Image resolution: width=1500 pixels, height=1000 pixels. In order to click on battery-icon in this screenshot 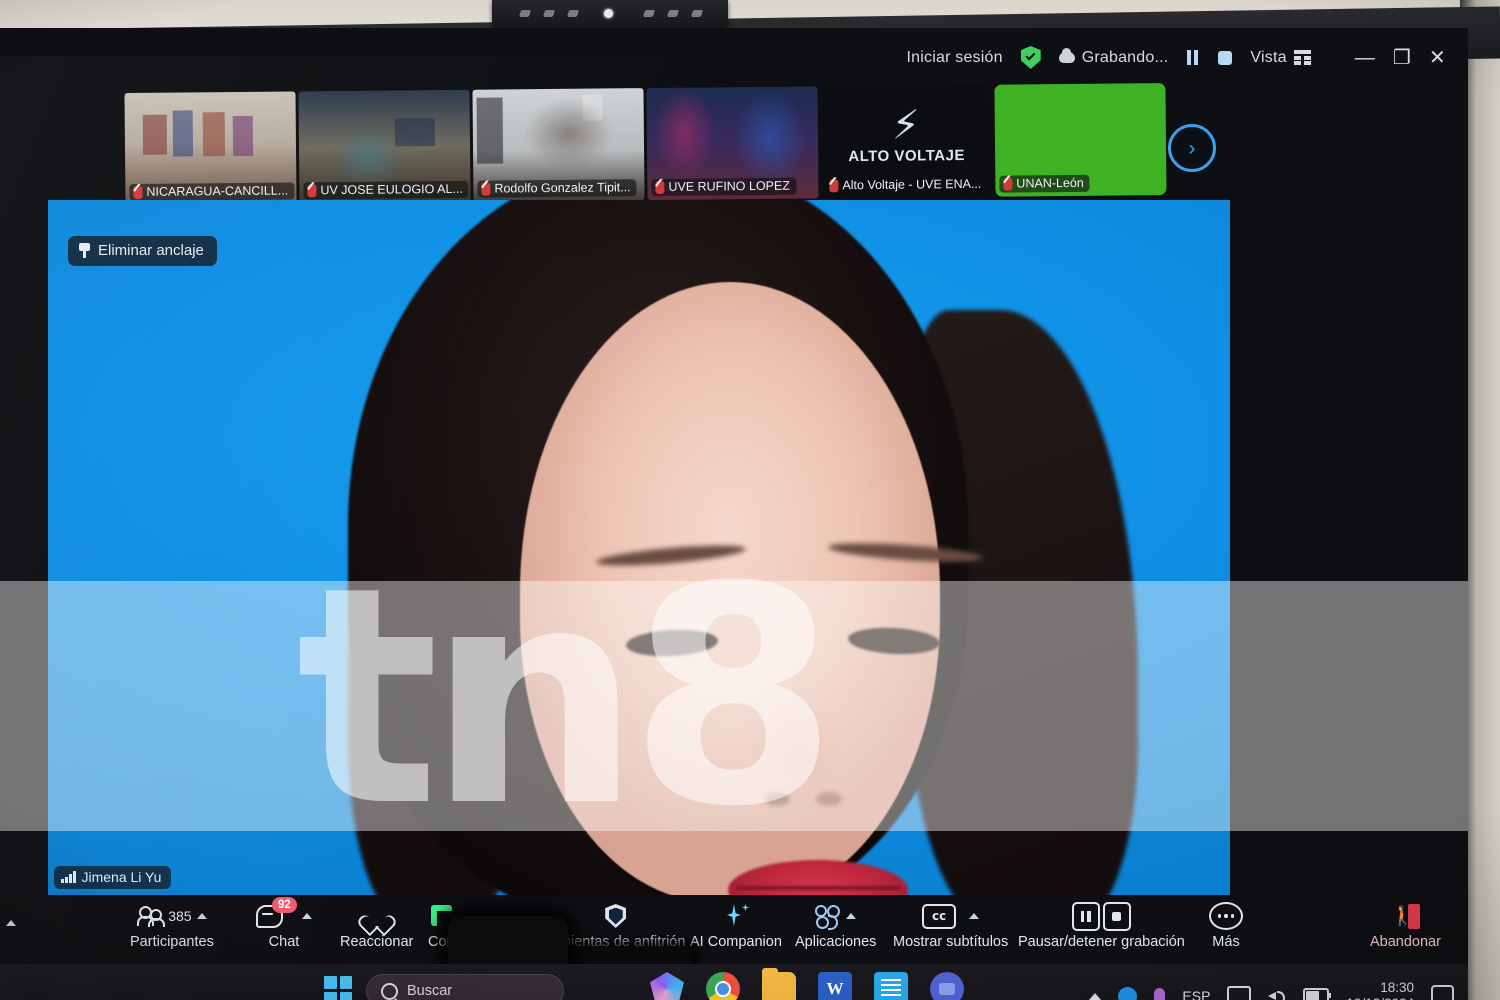, I will do `click(1317, 993)`.